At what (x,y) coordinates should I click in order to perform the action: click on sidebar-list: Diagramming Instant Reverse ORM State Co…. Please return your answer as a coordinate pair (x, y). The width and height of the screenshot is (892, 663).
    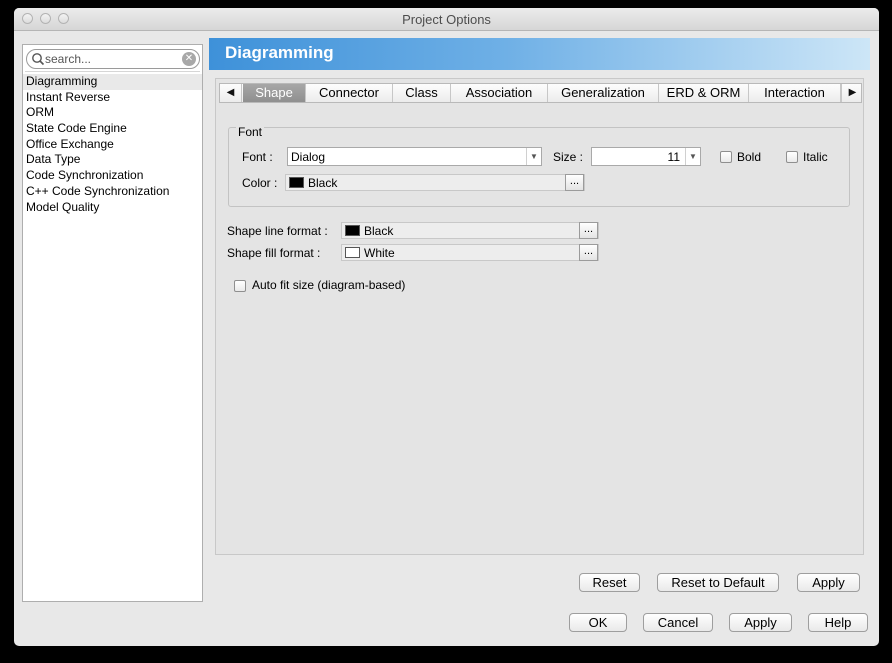
    Looking at the image, I should click on (112, 144).